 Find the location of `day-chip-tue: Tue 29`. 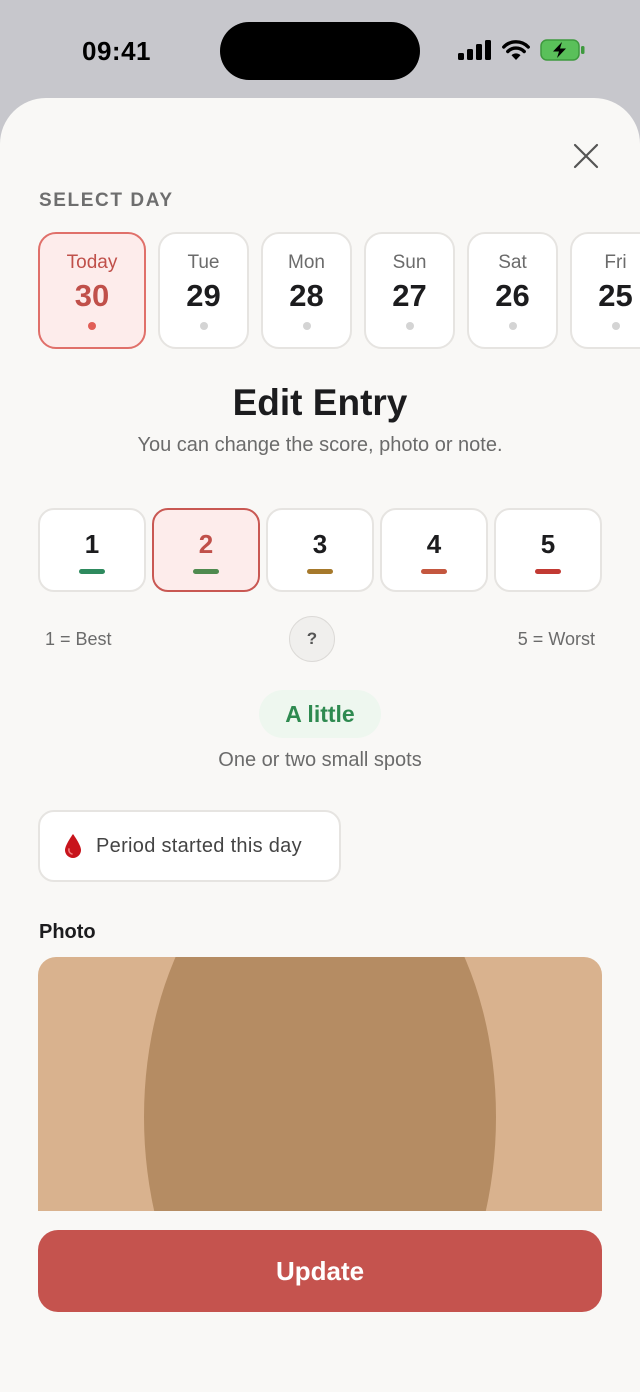

day-chip-tue: Tue 29 is located at coordinates (203, 290).